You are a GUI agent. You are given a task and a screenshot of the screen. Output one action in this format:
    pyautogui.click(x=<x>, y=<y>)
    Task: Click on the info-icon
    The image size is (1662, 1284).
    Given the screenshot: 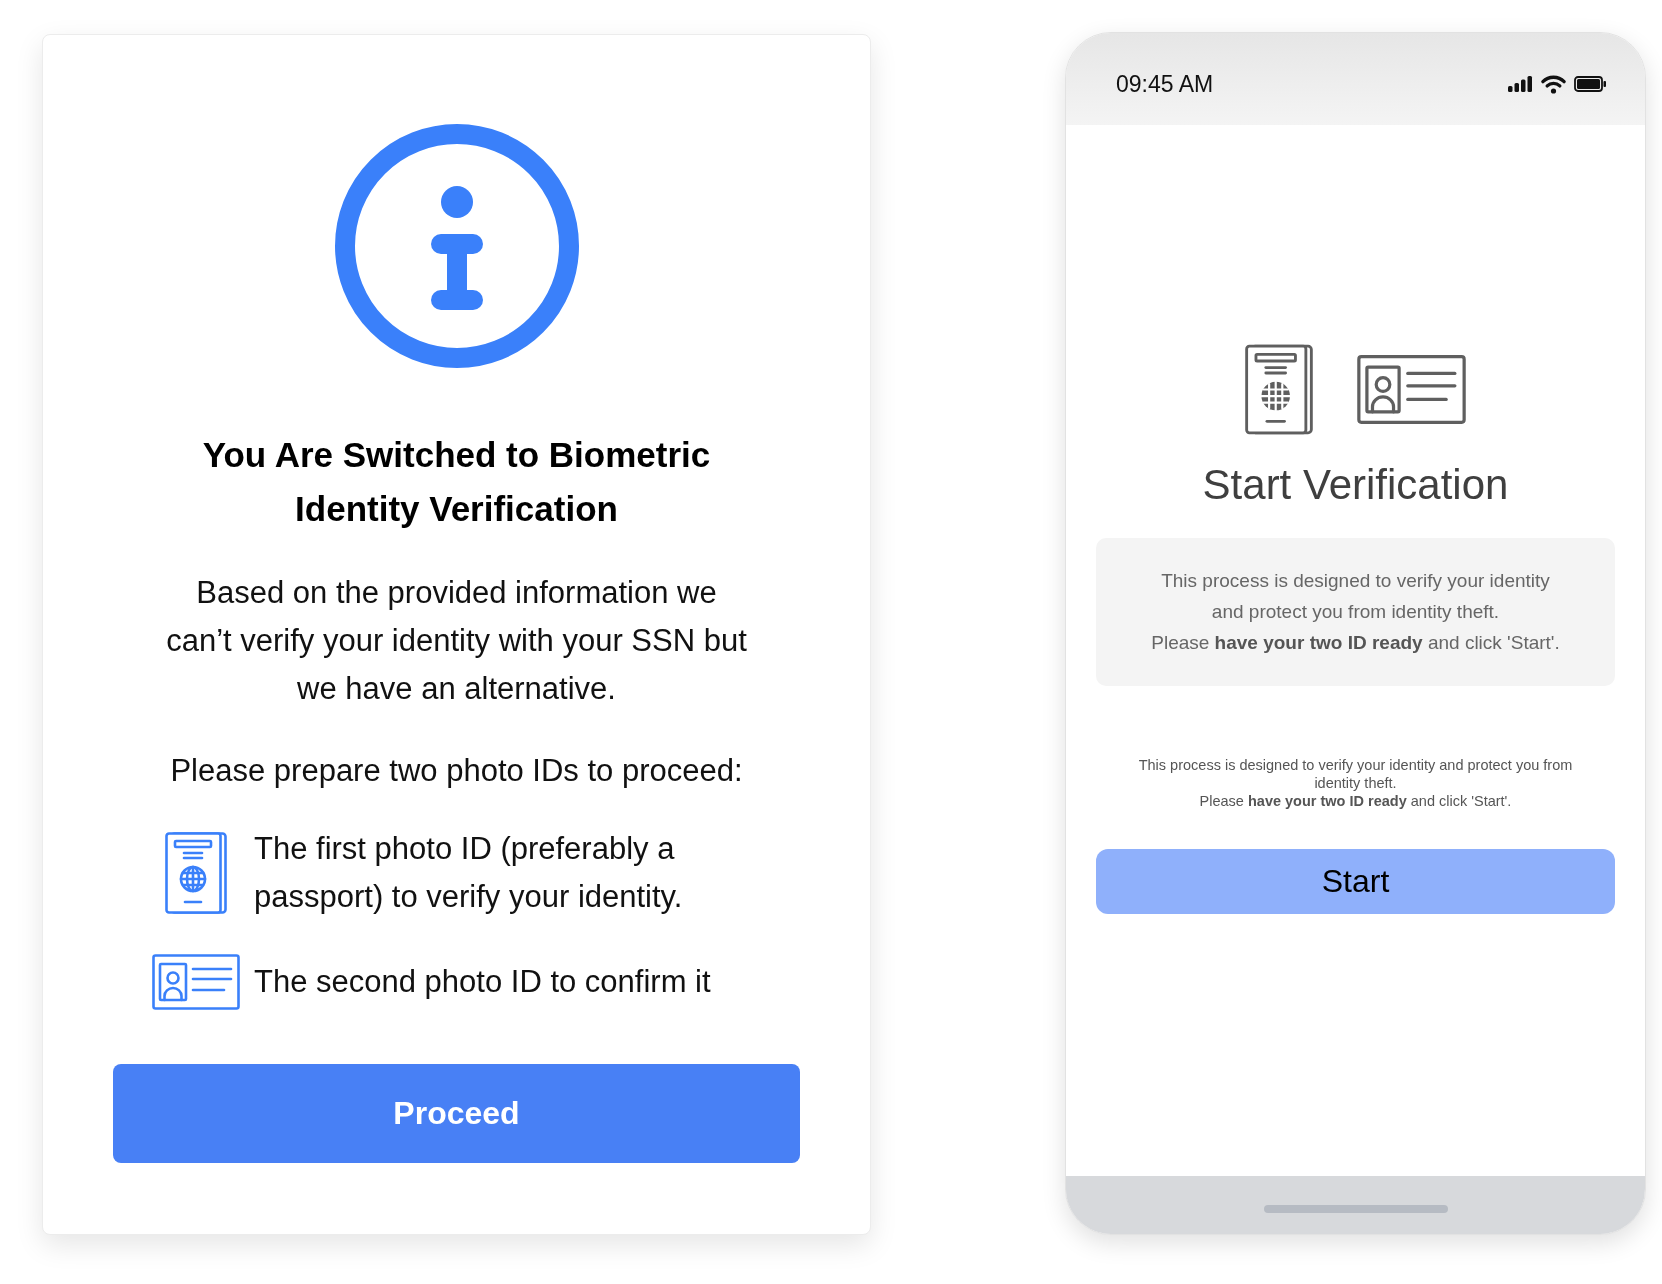 What is the action you would take?
    pyautogui.click(x=456, y=246)
    